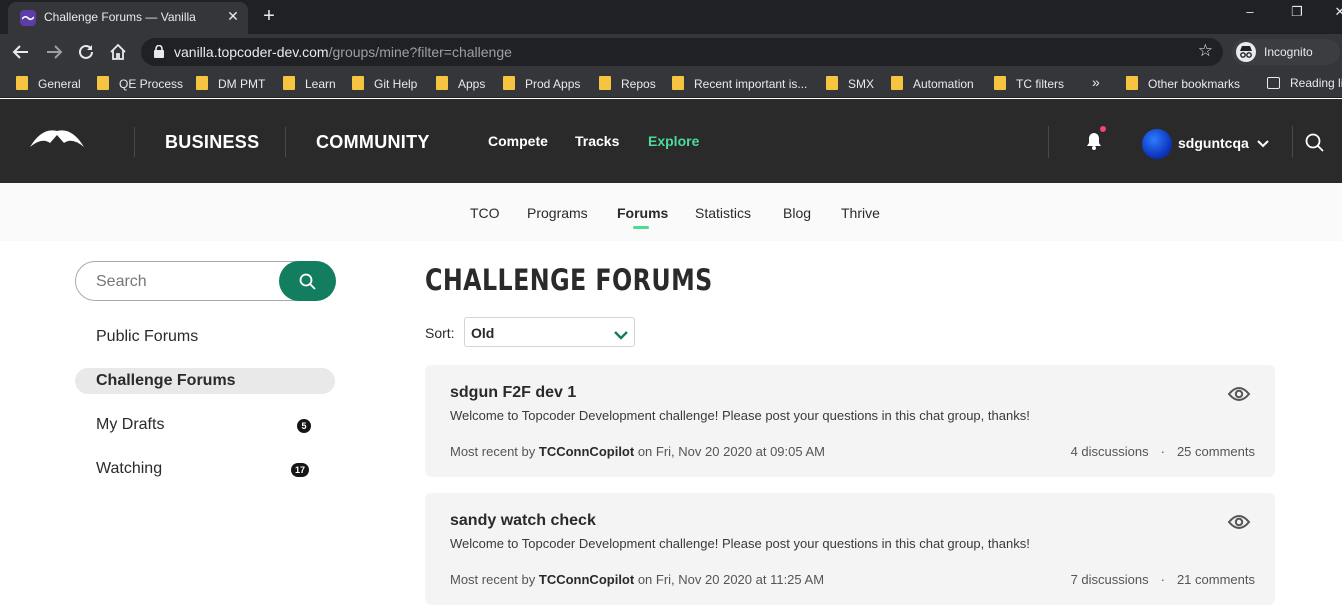 The image size is (1342, 611). What do you see at coordinates (1304, 83) in the screenshot?
I see `reading-list: Reading list` at bounding box center [1304, 83].